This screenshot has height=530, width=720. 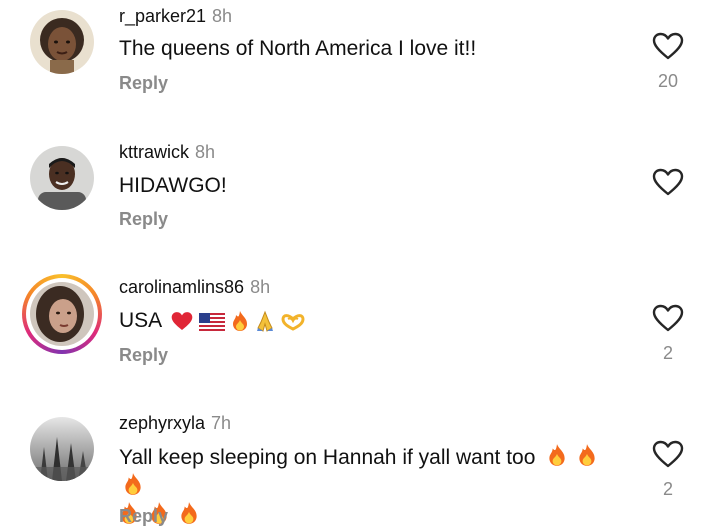 What do you see at coordinates (211, 322) in the screenshot?
I see `us-flag-icon` at bounding box center [211, 322].